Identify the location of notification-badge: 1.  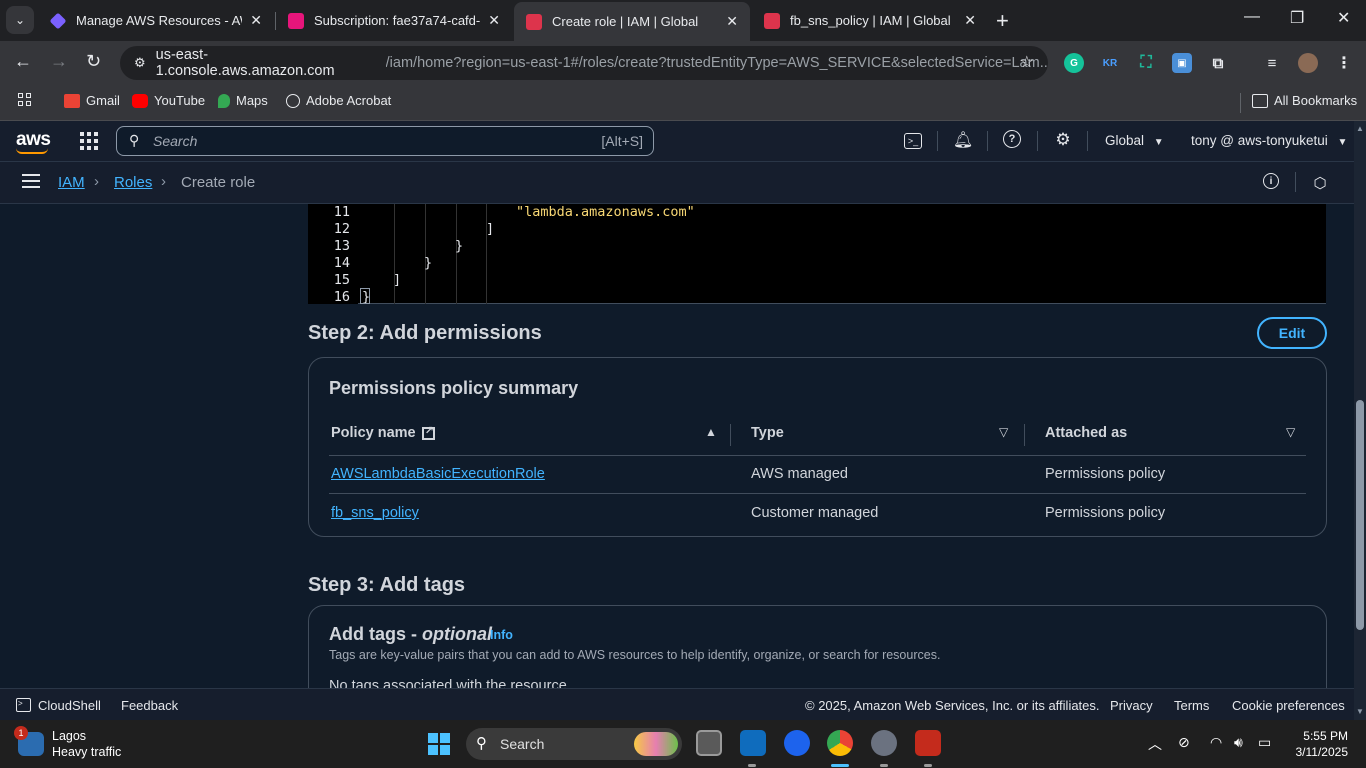
(21, 733).